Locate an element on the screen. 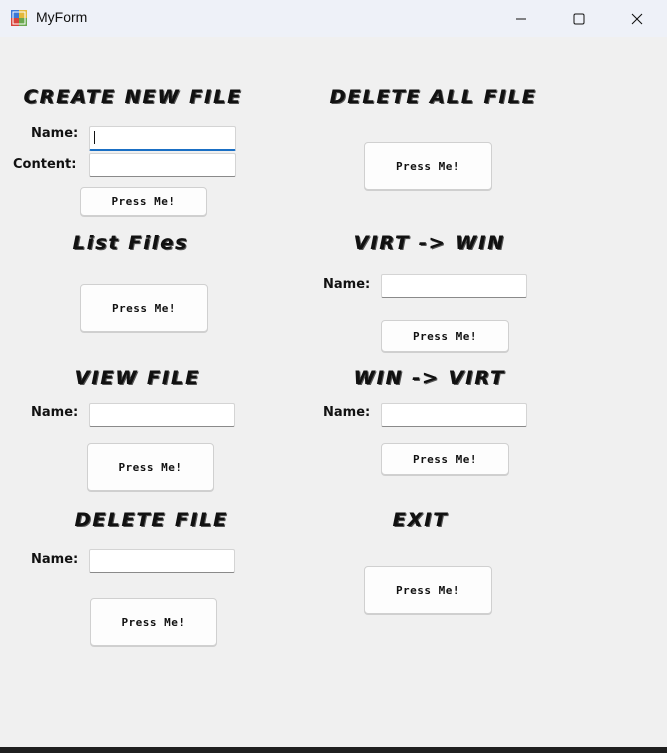 The width and height of the screenshot is (667, 753). minimize-button is located at coordinates (521, 18).